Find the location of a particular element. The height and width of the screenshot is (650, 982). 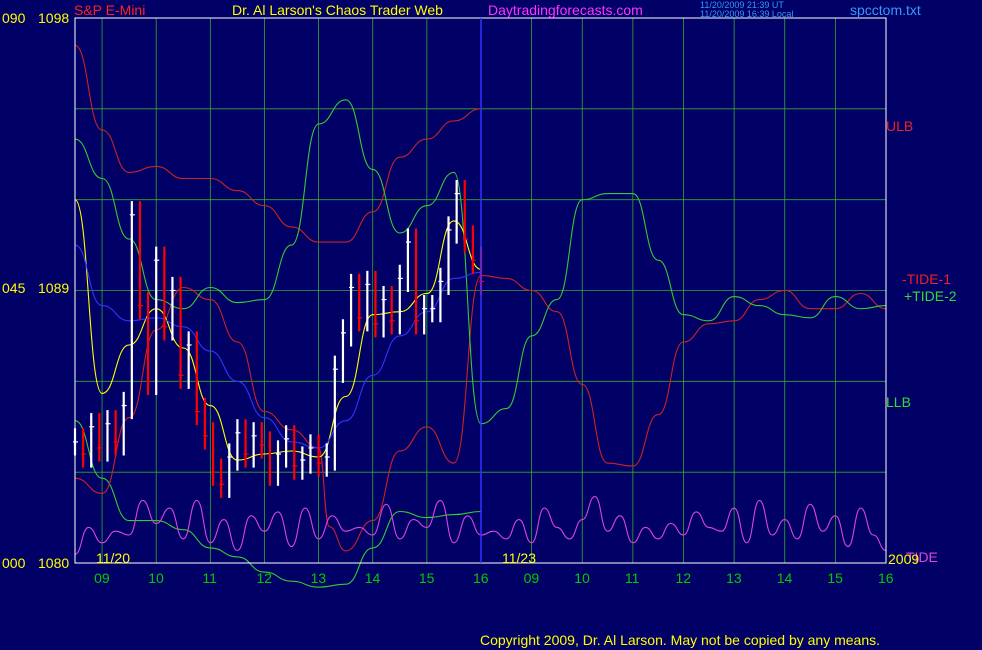

date-label-day1: 11/20 is located at coordinates (113, 558).